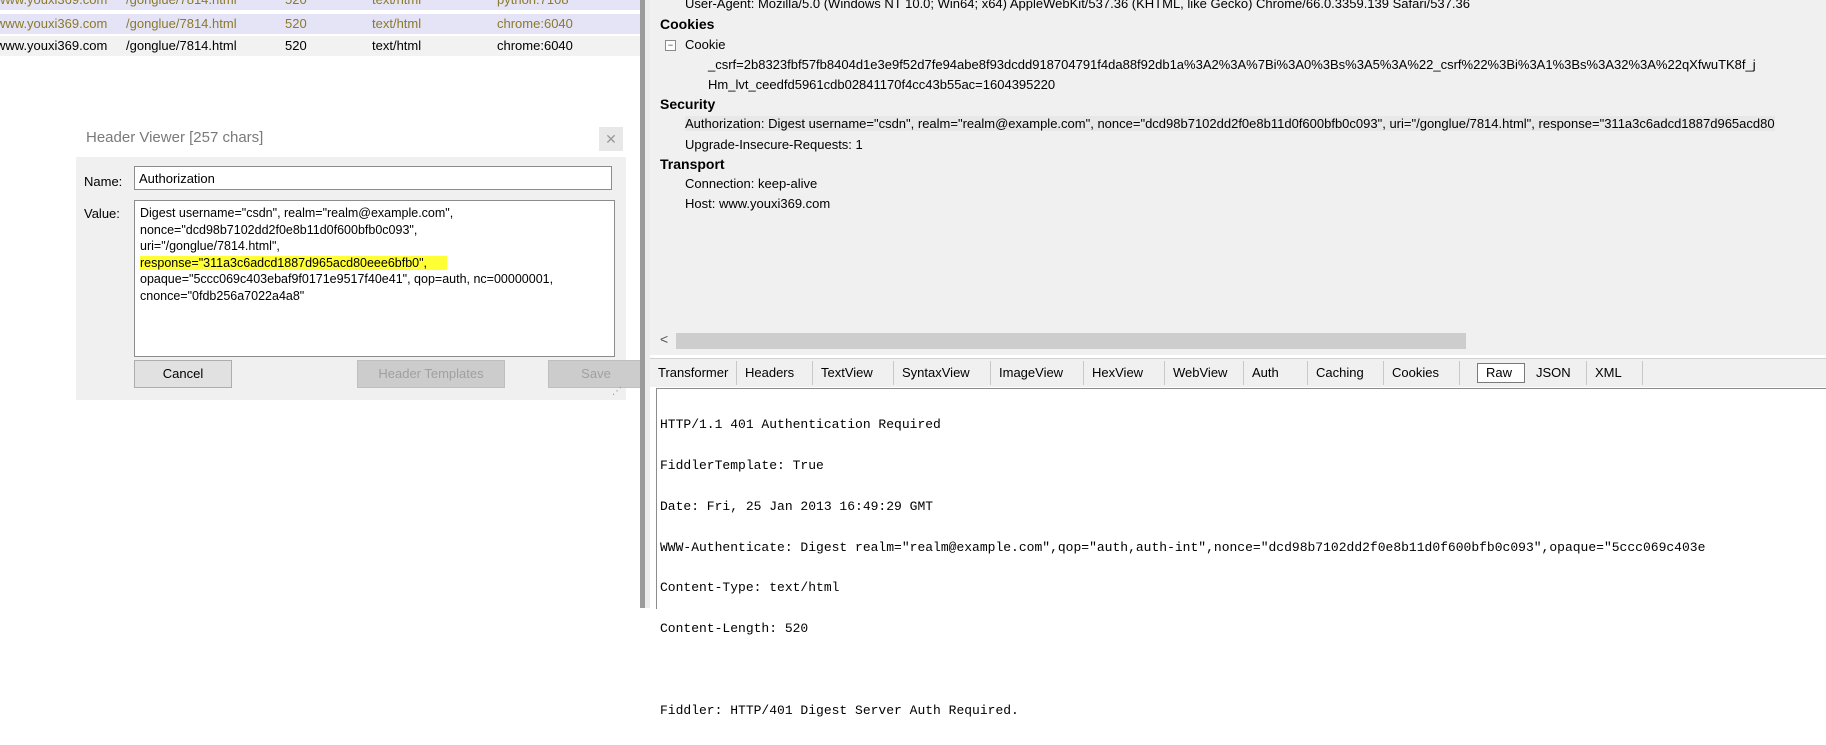  Describe the element at coordinates (1615, 373) in the screenshot. I see `tab-xml: XML` at that location.